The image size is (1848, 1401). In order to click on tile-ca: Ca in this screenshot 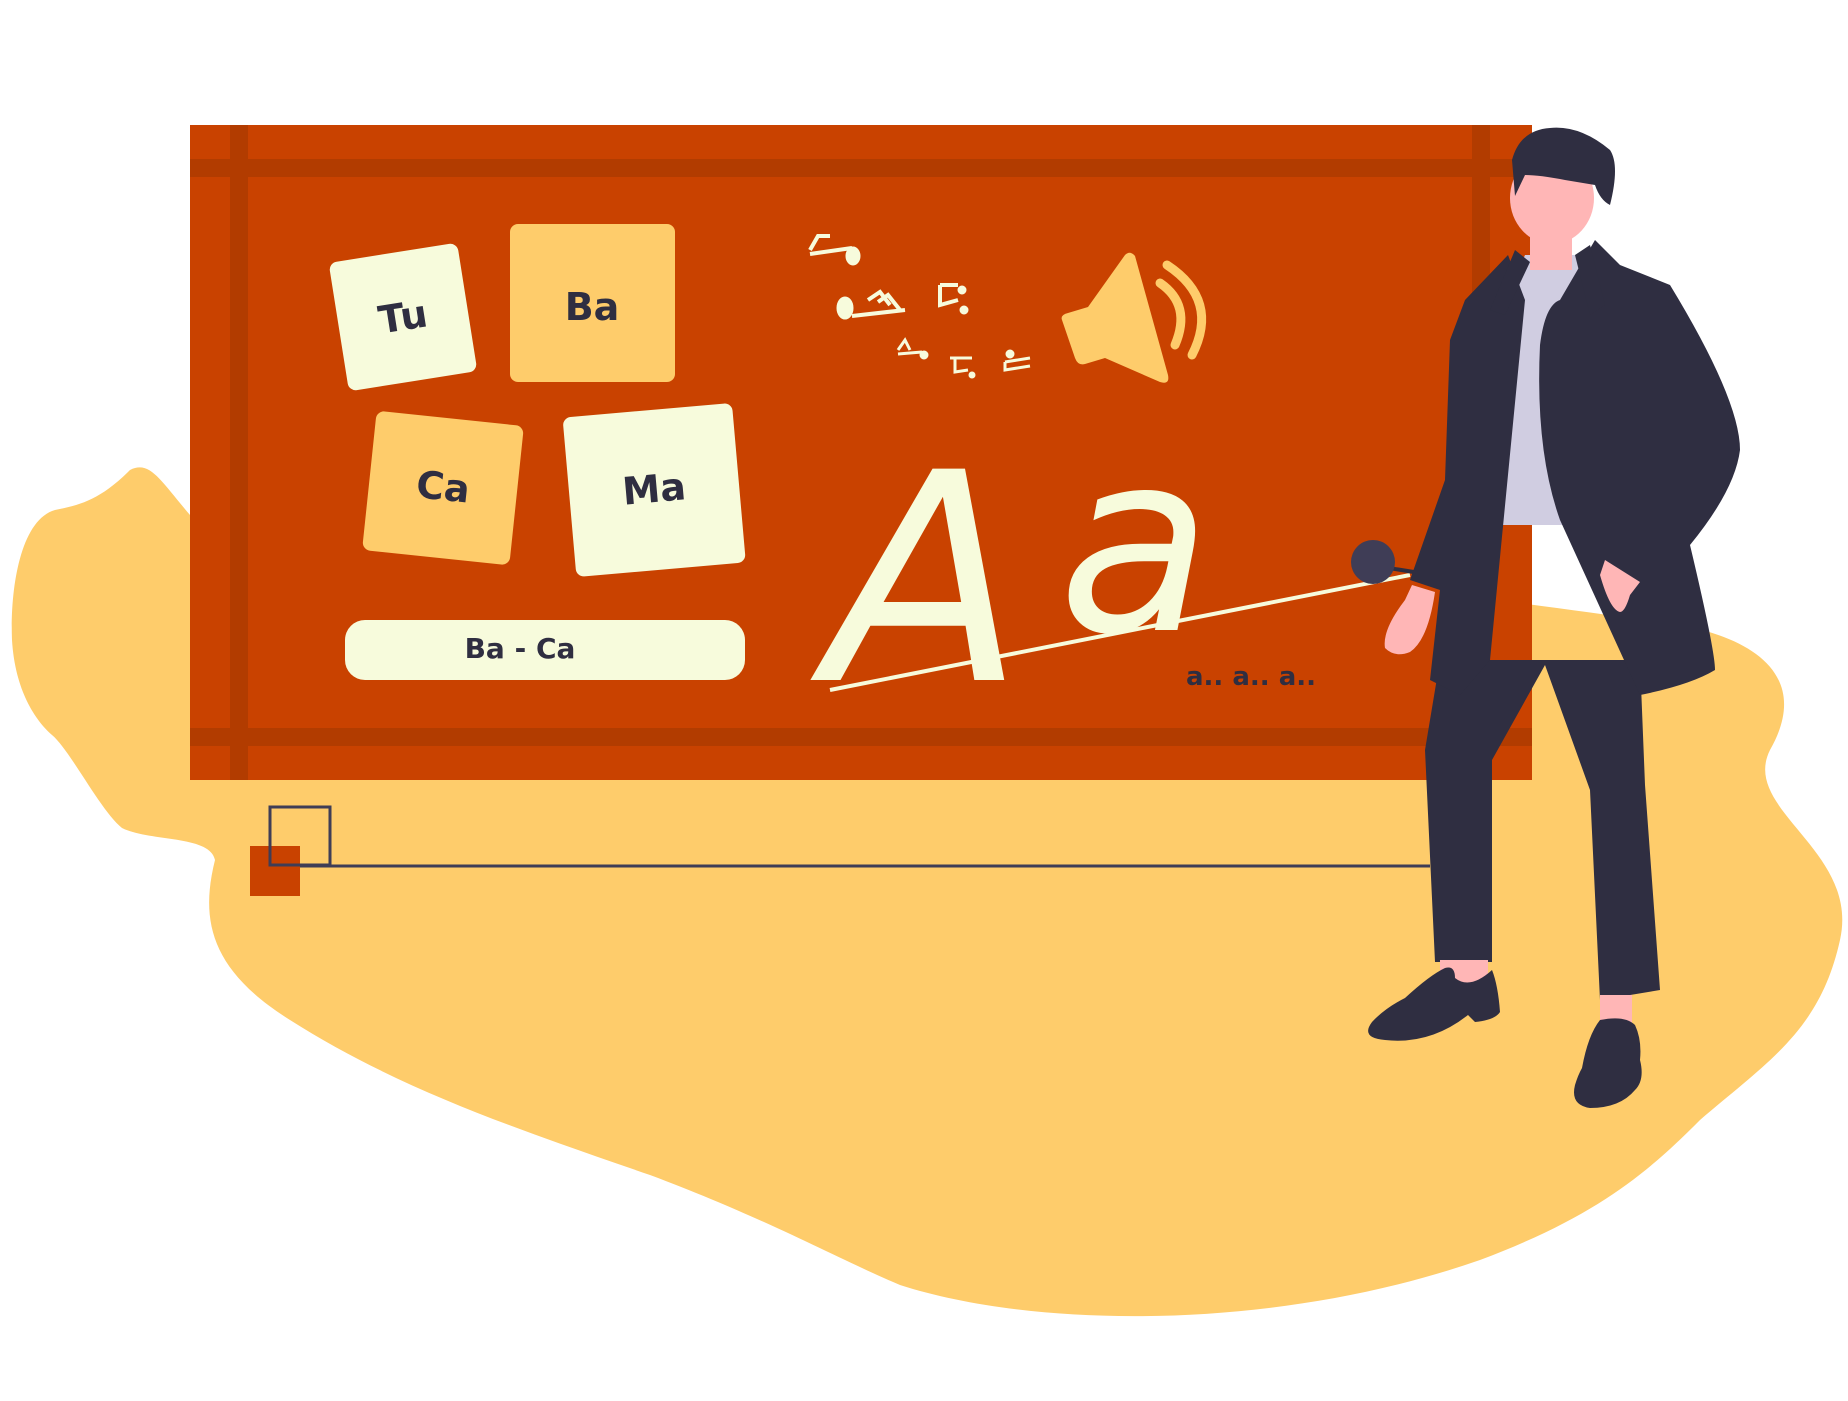, I will do `click(443, 488)`.